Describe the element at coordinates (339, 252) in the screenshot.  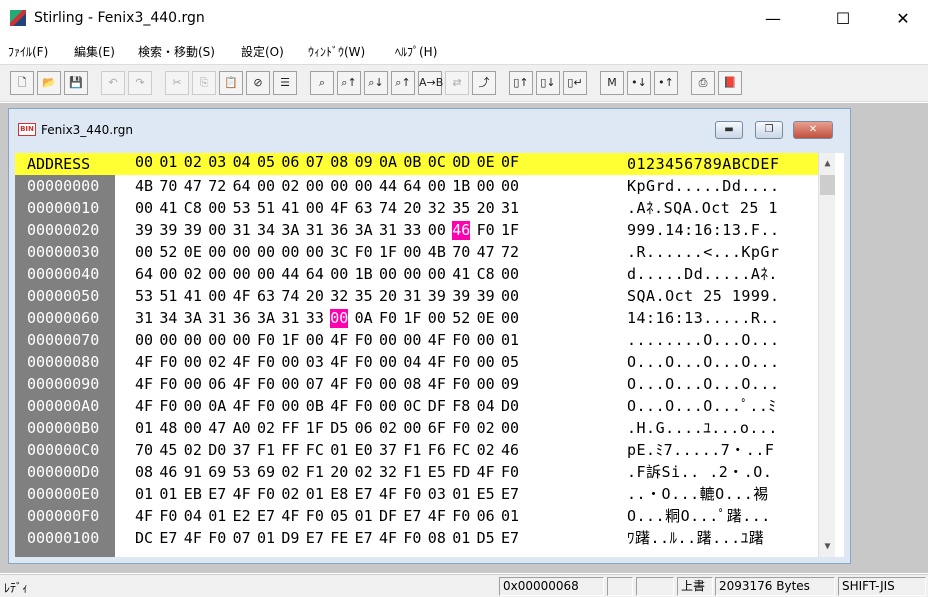
I see `hex-byte: 3C` at that location.